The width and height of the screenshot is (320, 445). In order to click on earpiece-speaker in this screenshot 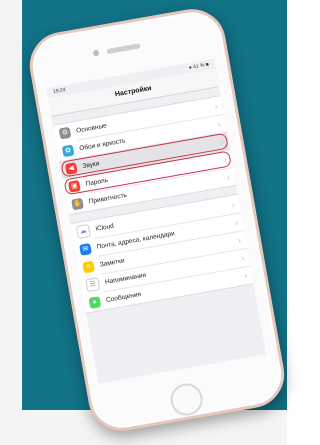, I will do `click(123, 49)`.